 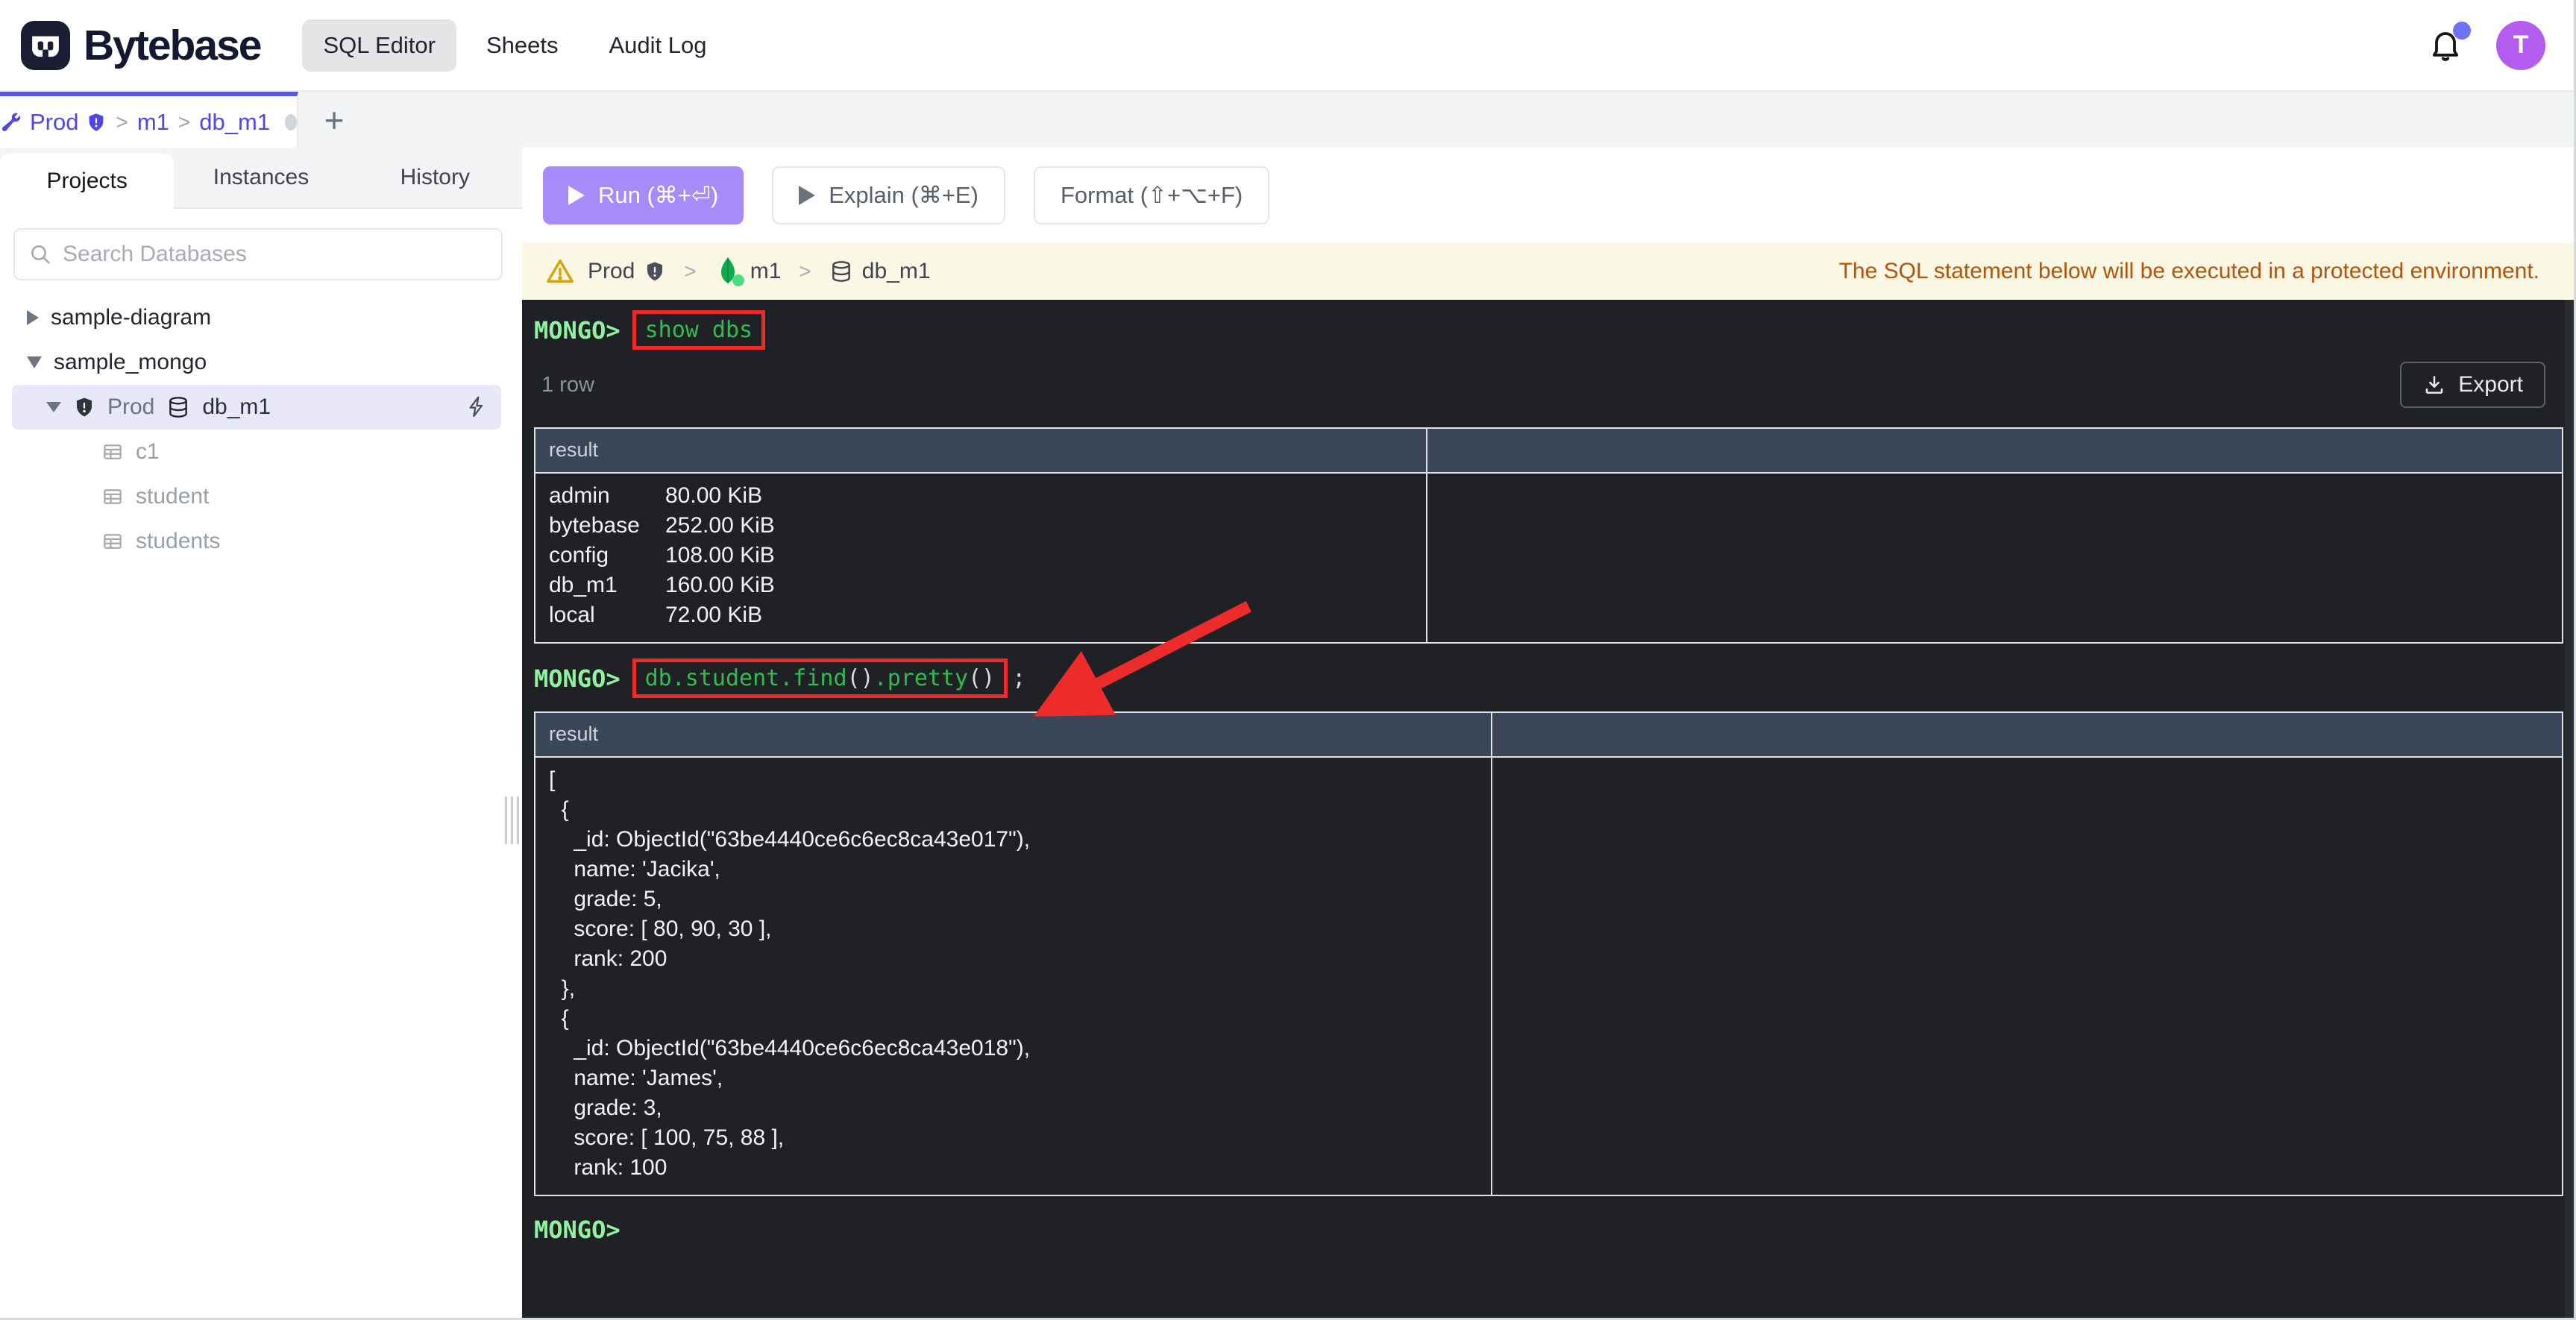 I want to click on top-navigation: SQL Editor Sheets Audit Log, so click(x=515, y=45).